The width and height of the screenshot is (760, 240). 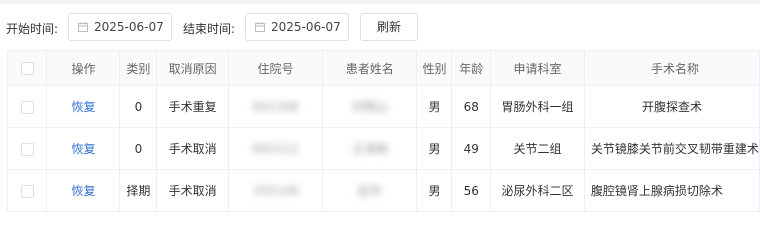 I want to click on dept-cell: 胃肠外科一组, so click(x=537, y=106).